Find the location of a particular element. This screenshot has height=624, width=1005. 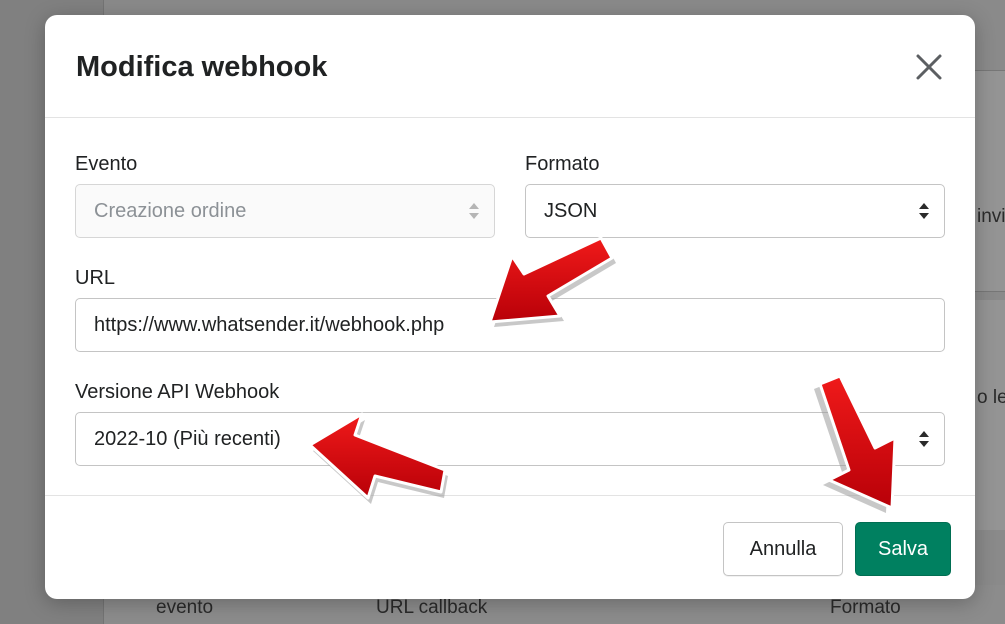

arrow-api-version-icon is located at coordinates (378, 458).